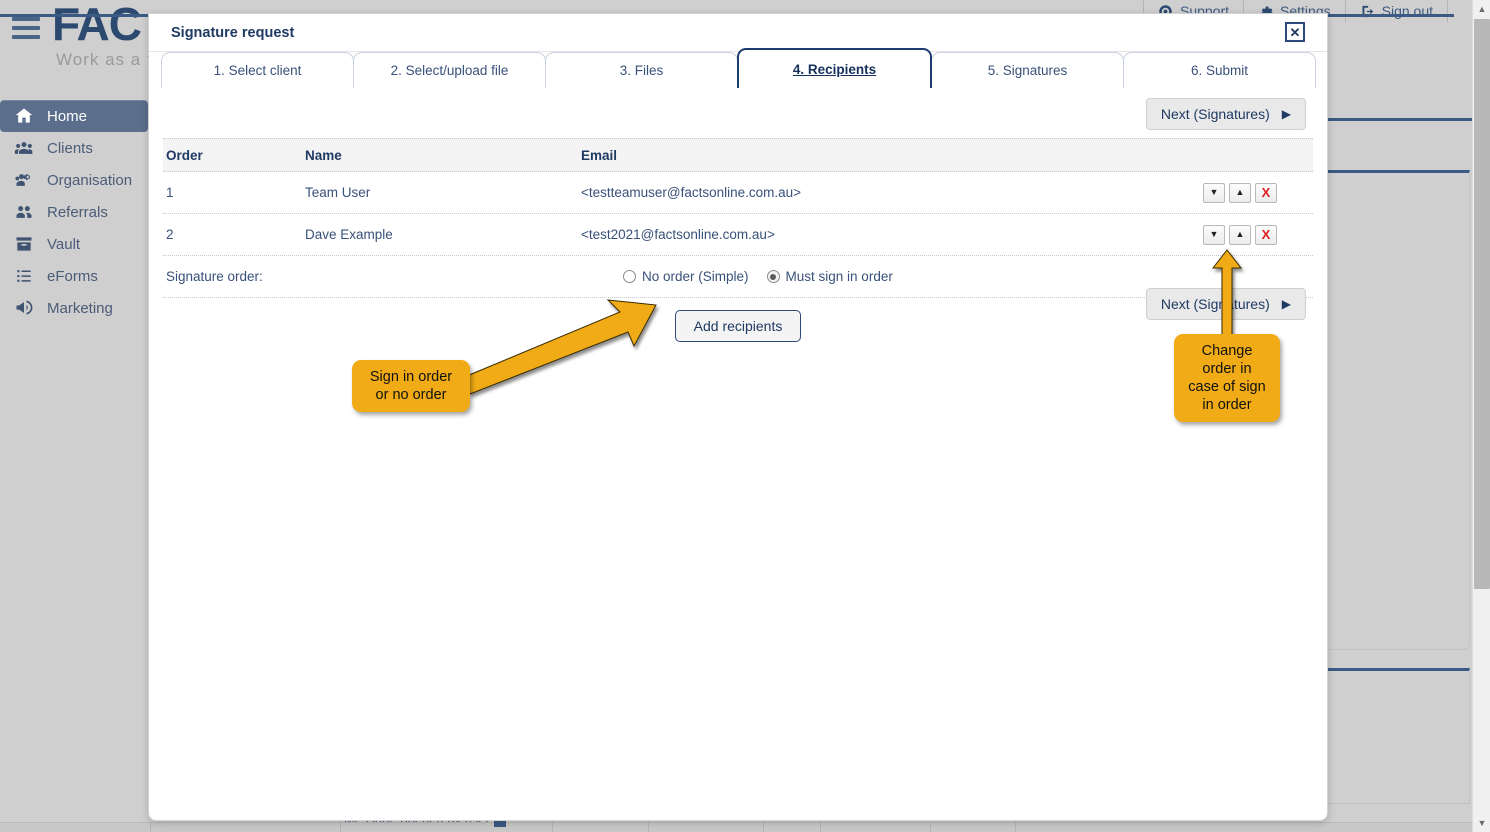 The width and height of the screenshot is (1490, 832). I want to click on add-recipients-button: Add recipients, so click(738, 326).